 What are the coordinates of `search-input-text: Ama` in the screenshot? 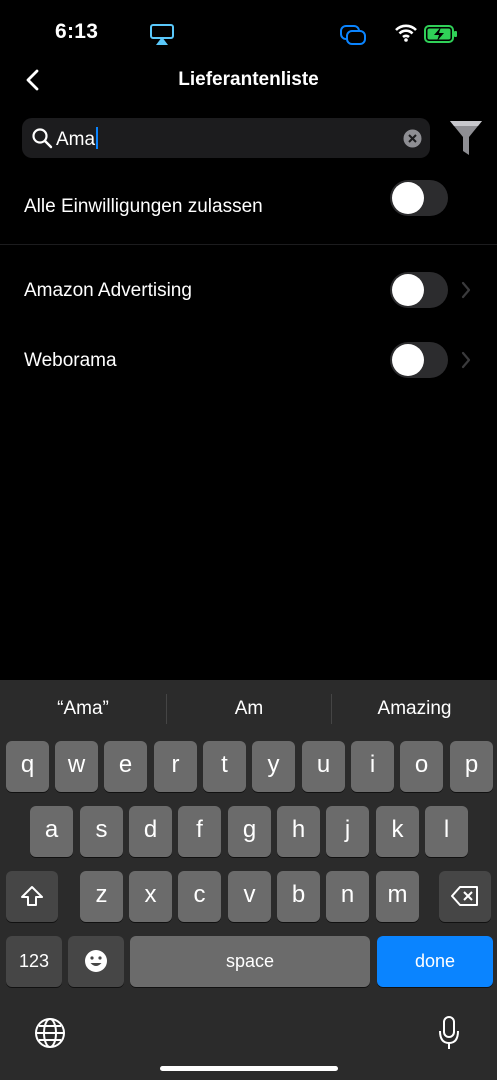 It's located at (76, 139).